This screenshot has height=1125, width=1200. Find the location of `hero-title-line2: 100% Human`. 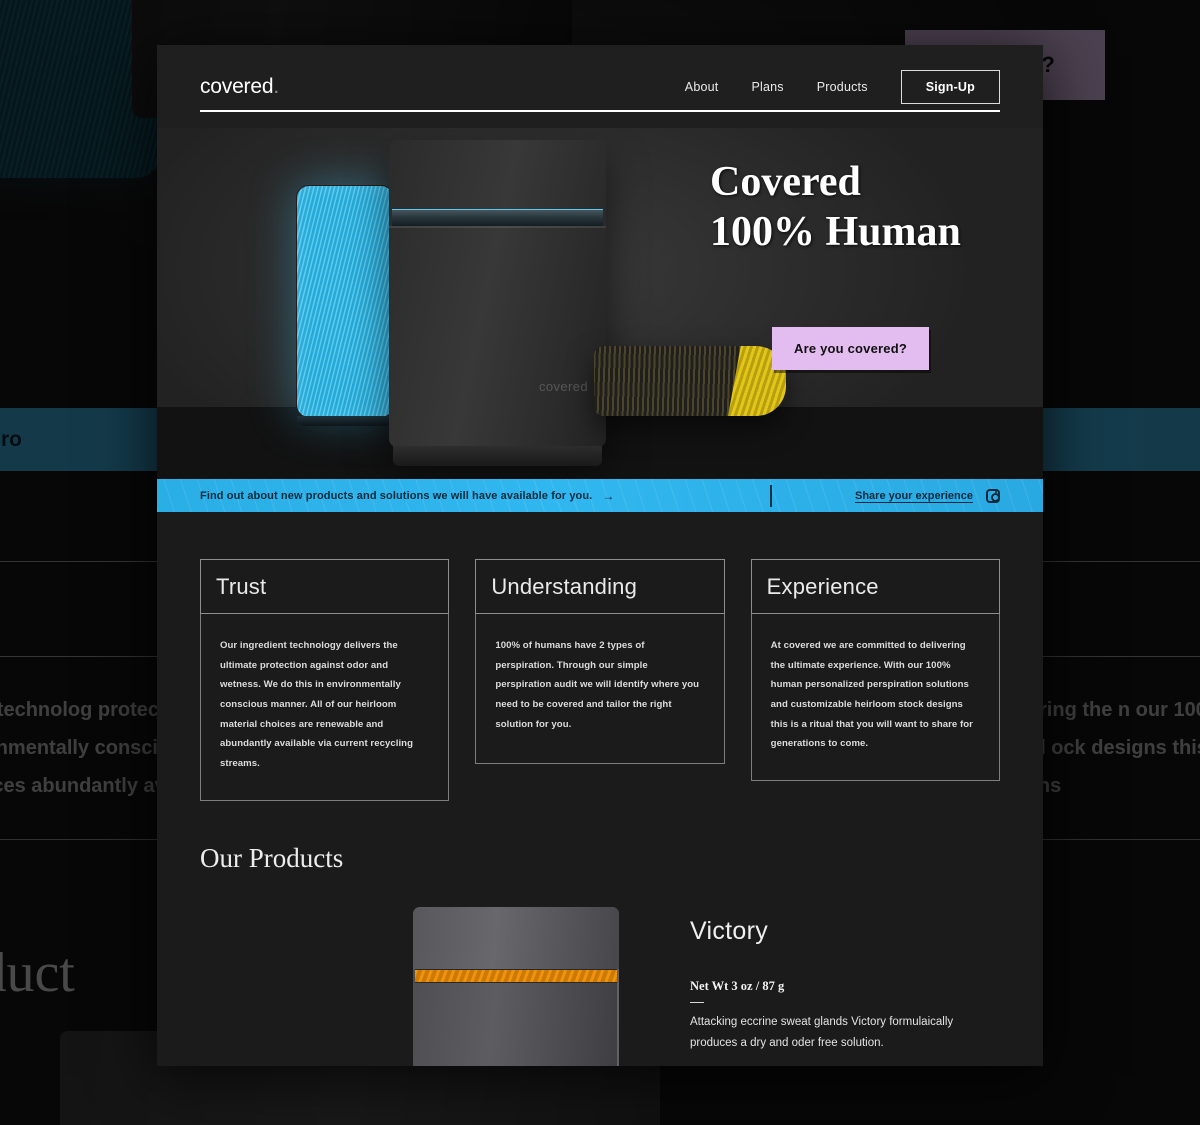

hero-title-line2: 100% Human is located at coordinates (835, 231).